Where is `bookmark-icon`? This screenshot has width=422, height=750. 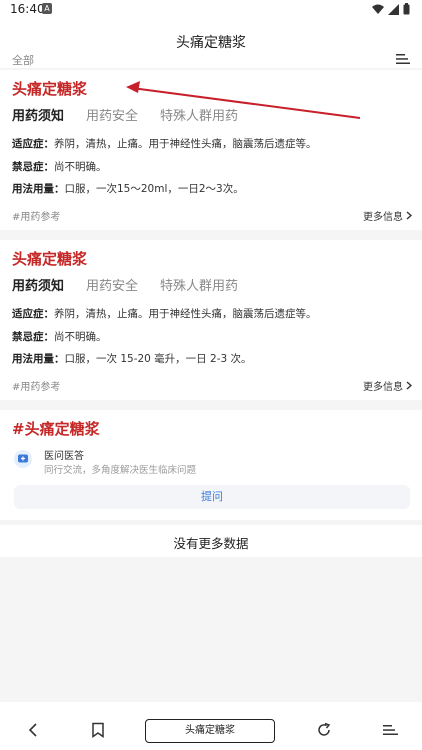
bookmark-icon is located at coordinates (98, 730).